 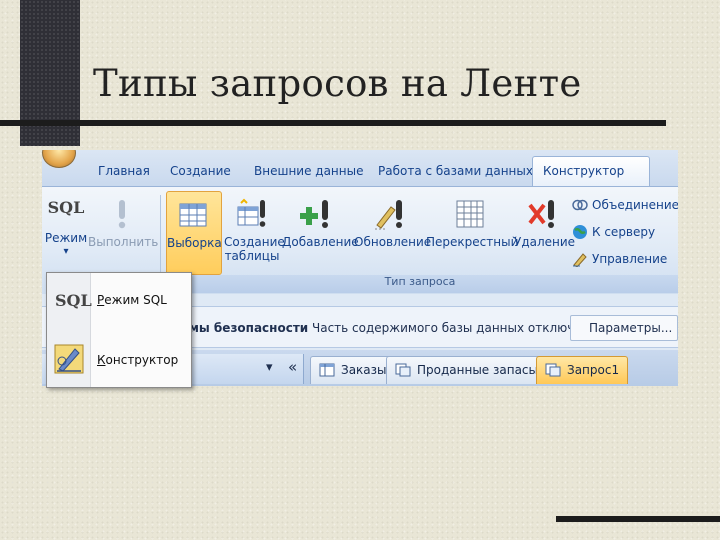 I want to click on select-query-label: Выборка, so click(x=194, y=243).